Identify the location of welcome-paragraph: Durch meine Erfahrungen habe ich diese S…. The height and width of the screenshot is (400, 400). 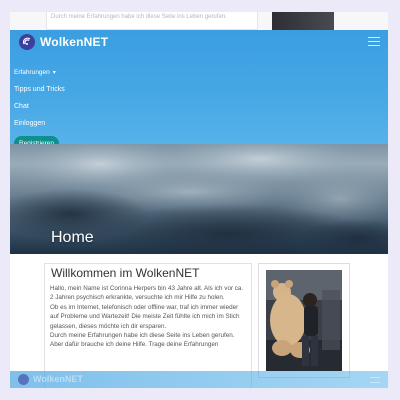
(142, 336).